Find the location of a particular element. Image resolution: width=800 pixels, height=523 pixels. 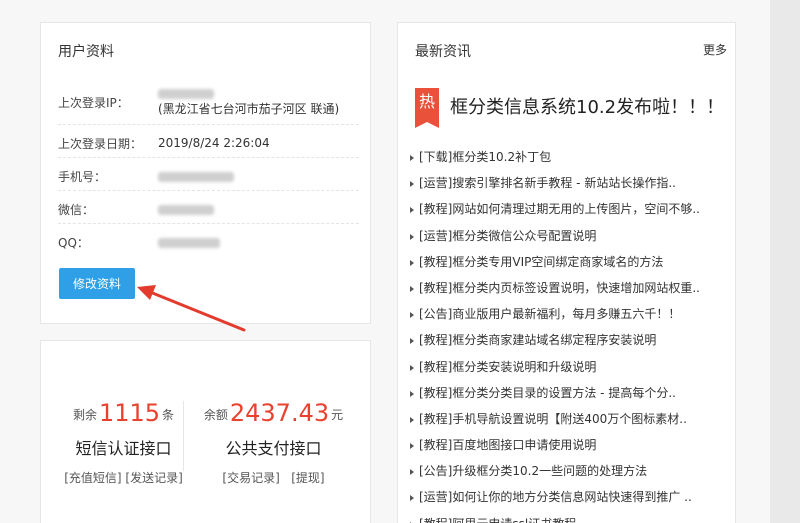

pay-amount: 2437.43 is located at coordinates (279, 413).